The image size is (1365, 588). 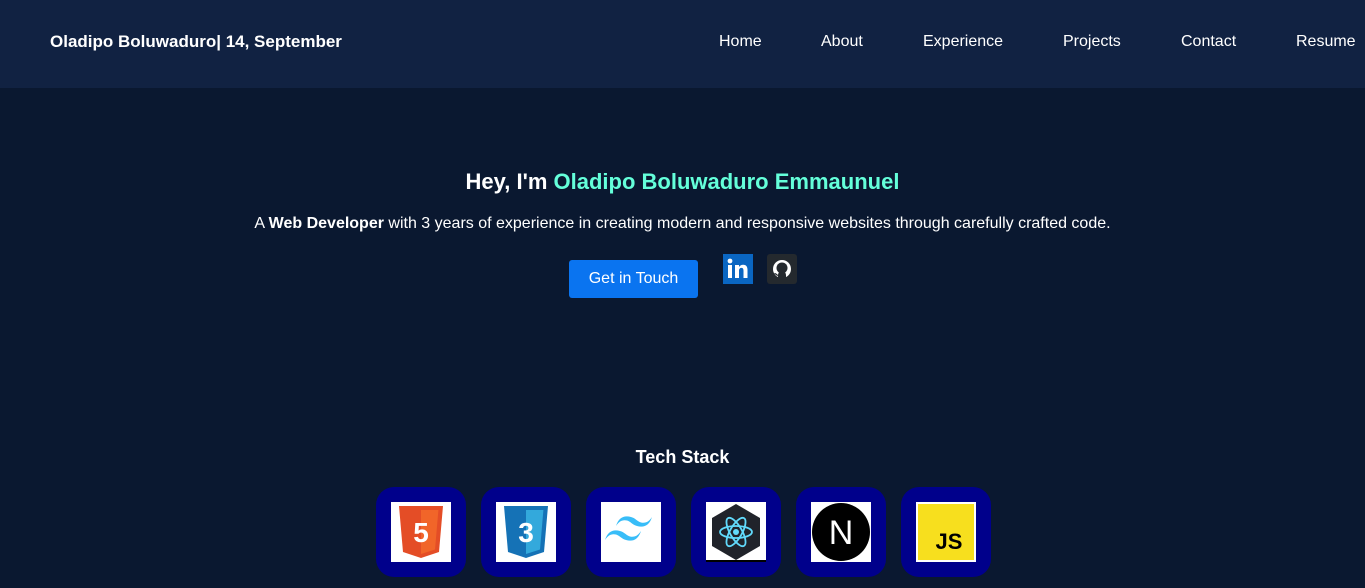 I want to click on nav-link-experience: Experience, so click(x=963, y=42).